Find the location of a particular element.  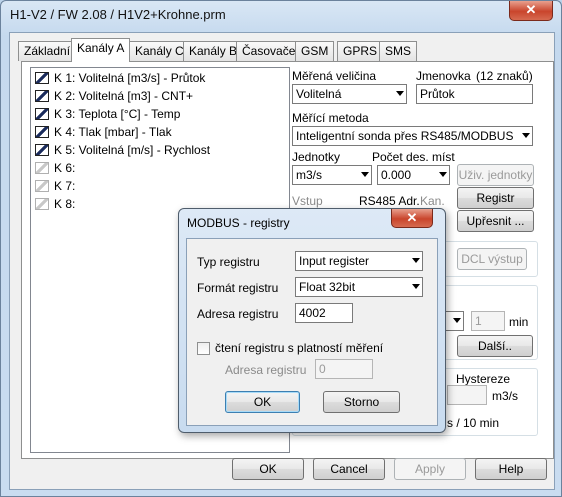

cancel-button: Cancel is located at coordinates (349, 469).